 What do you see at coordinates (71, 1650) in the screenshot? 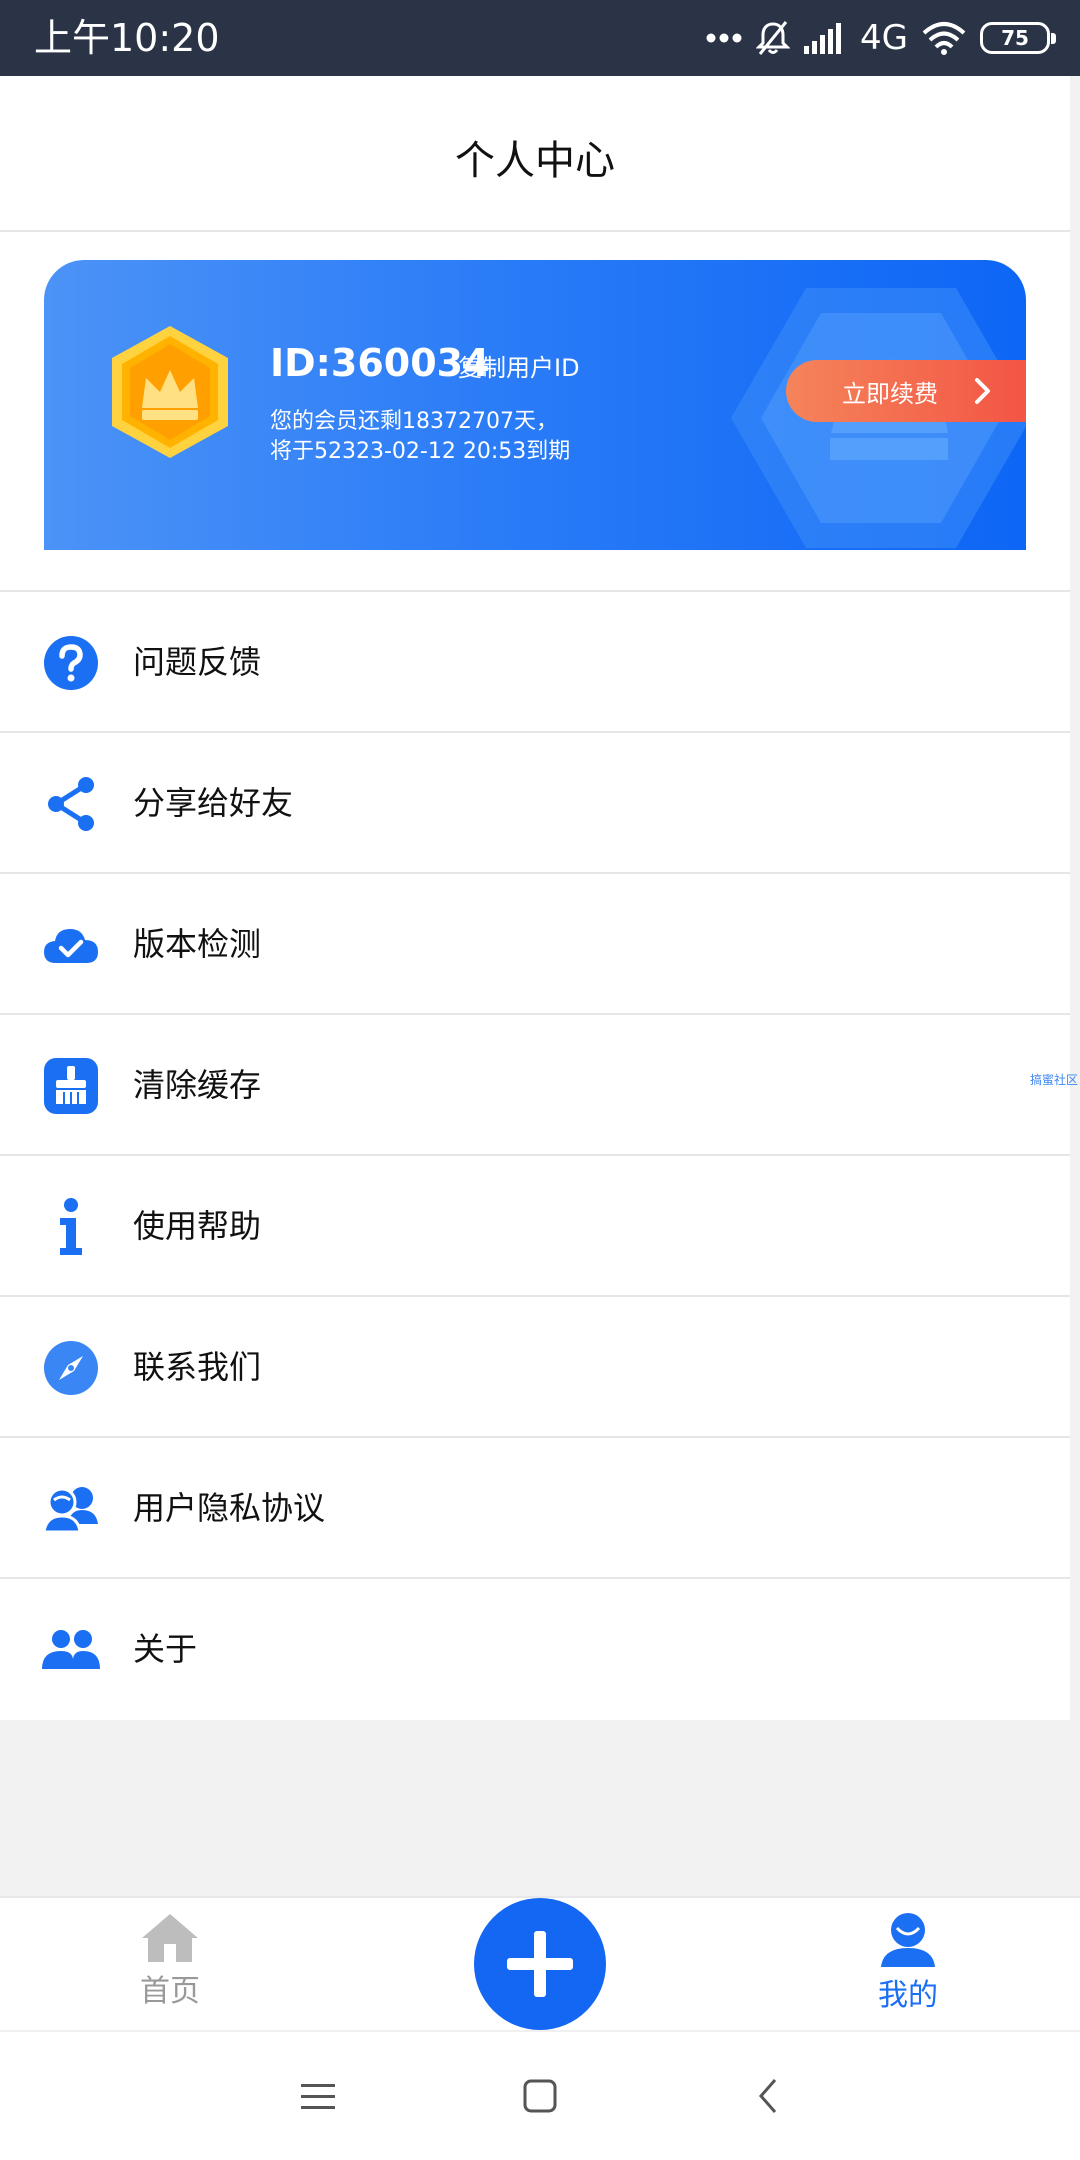
I see `group-icon` at bounding box center [71, 1650].